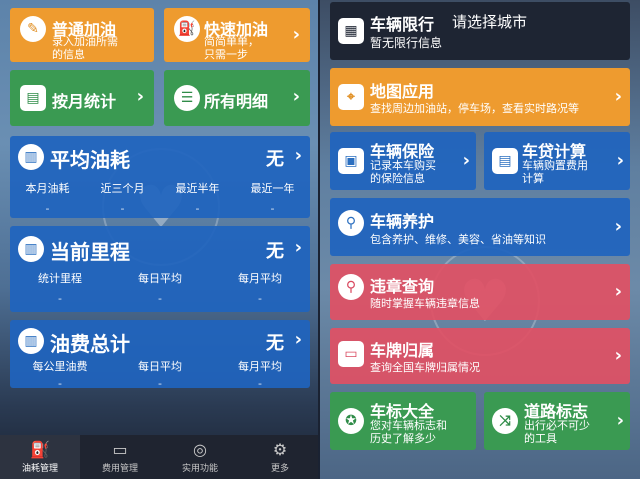 The width and height of the screenshot is (640, 479). Describe the element at coordinates (351, 421) in the screenshot. I see `car-logo-icon: ✪` at that location.